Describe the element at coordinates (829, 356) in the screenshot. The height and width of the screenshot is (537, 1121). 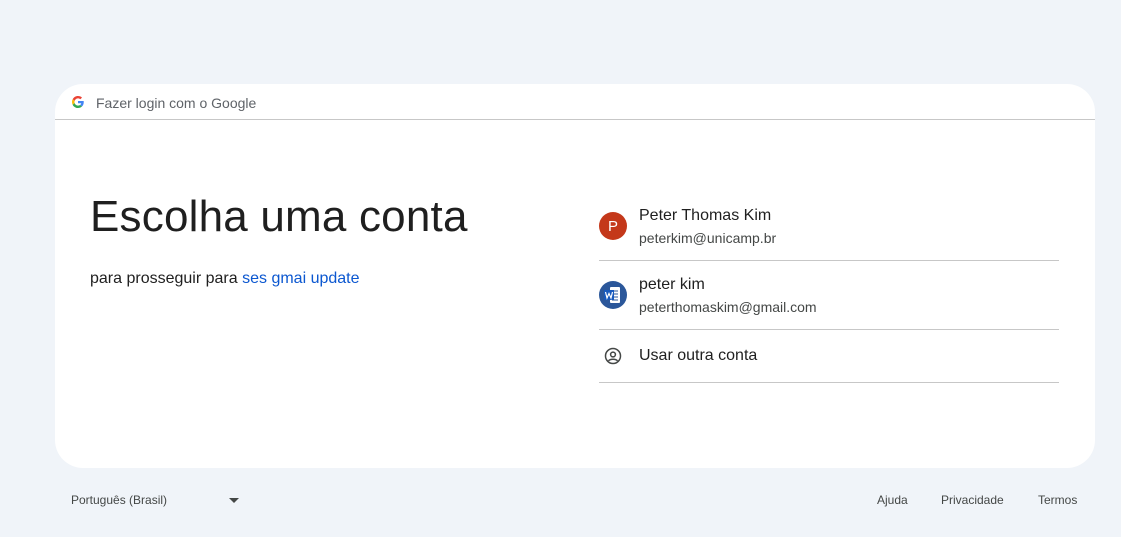
I see `use-other-account-button: Usar outra conta` at that location.